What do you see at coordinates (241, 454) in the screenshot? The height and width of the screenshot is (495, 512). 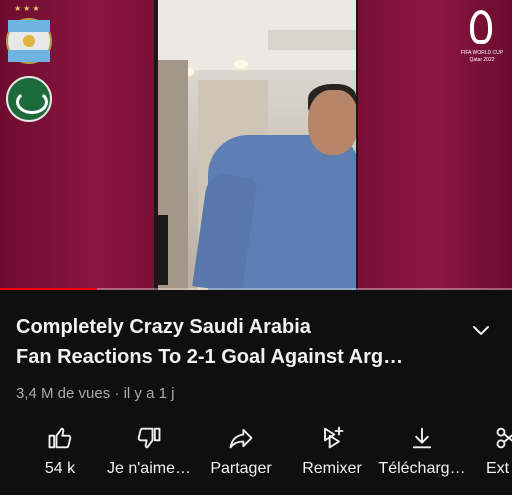 I see `share-button: Partager` at bounding box center [241, 454].